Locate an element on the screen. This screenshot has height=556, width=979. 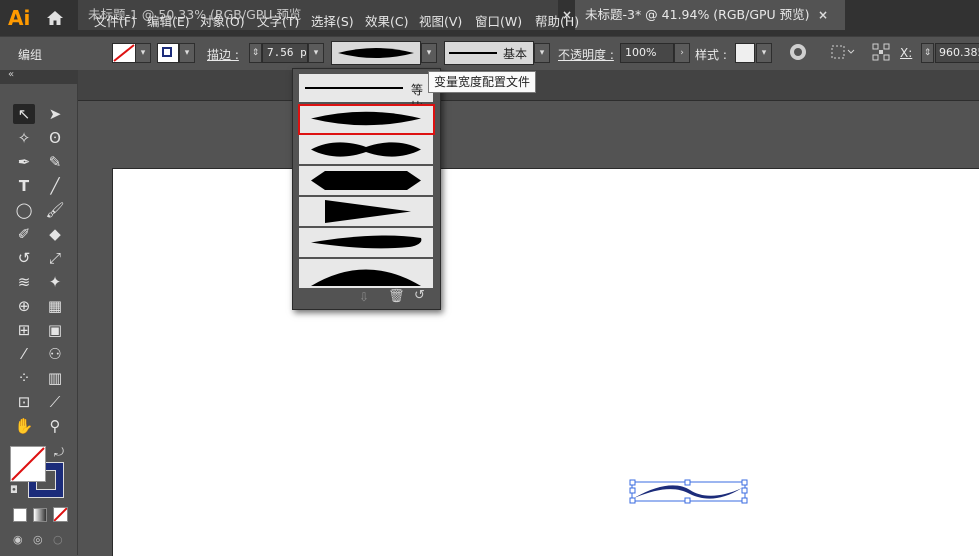
width-profile-6-icon is located at coordinates (366, 277).